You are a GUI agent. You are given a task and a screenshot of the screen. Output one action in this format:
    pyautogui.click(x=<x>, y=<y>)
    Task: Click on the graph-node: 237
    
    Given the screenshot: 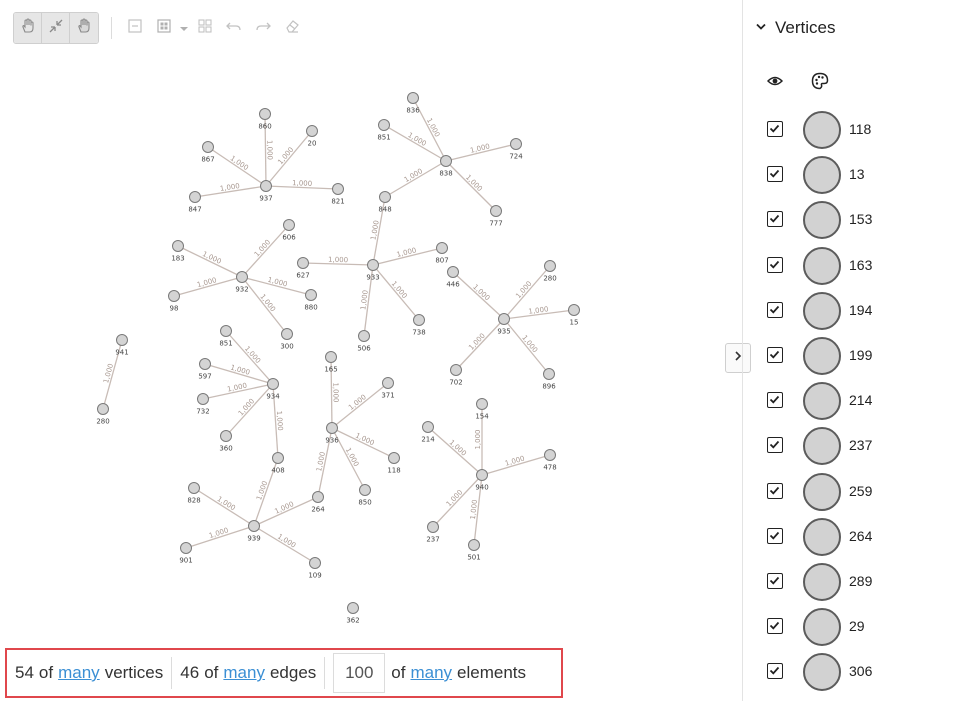 What is the action you would take?
    pyautogui.click(x=433, y=532)
    